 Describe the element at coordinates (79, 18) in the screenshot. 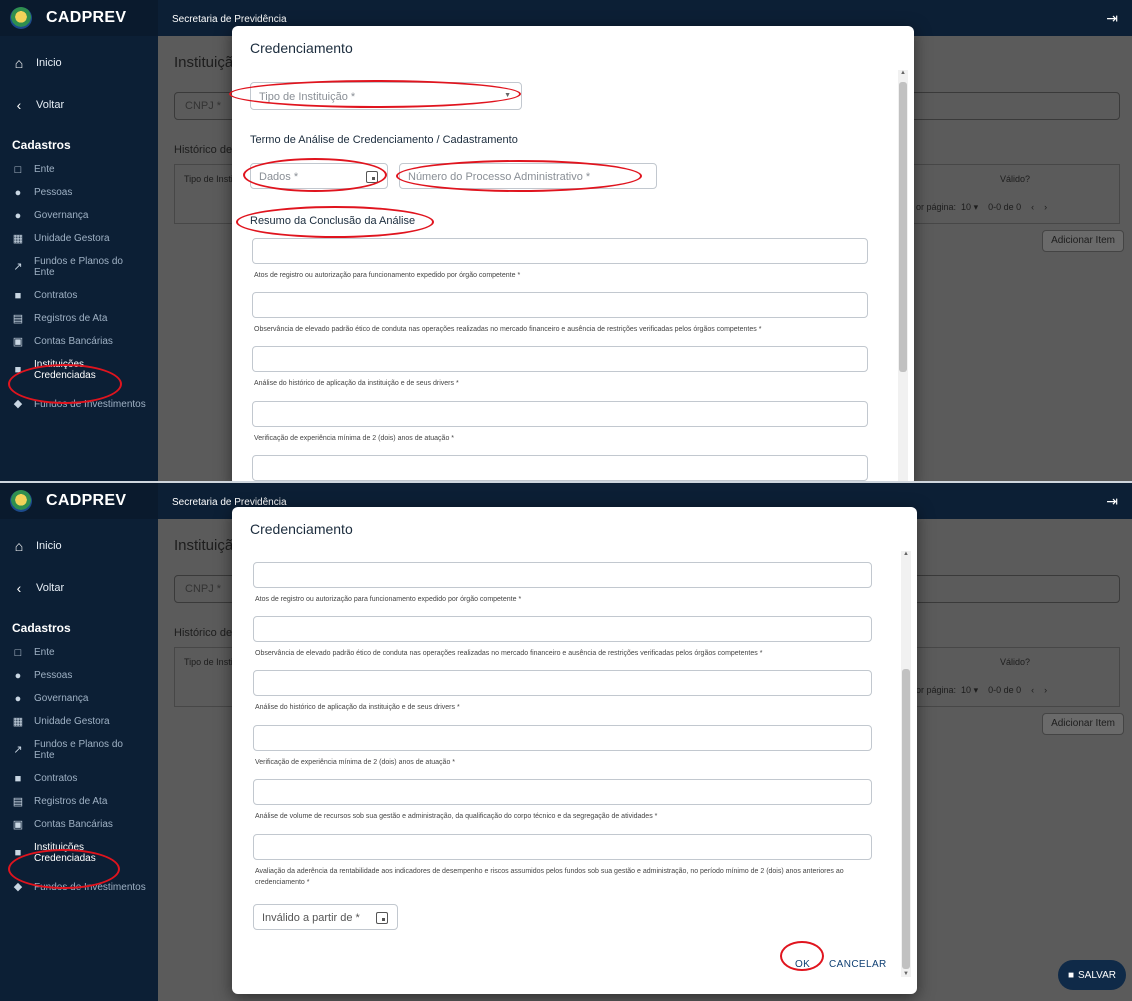

I see `brand: CADPREV` at that location.